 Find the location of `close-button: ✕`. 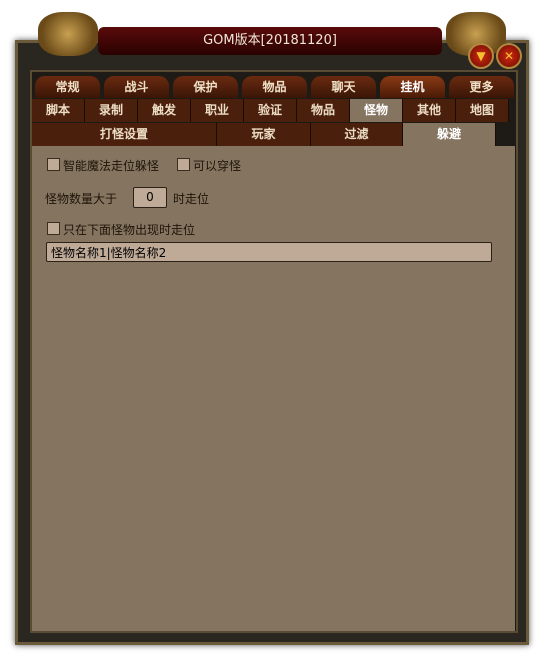

close-button: ✕ is located at coordinates (509, 56).